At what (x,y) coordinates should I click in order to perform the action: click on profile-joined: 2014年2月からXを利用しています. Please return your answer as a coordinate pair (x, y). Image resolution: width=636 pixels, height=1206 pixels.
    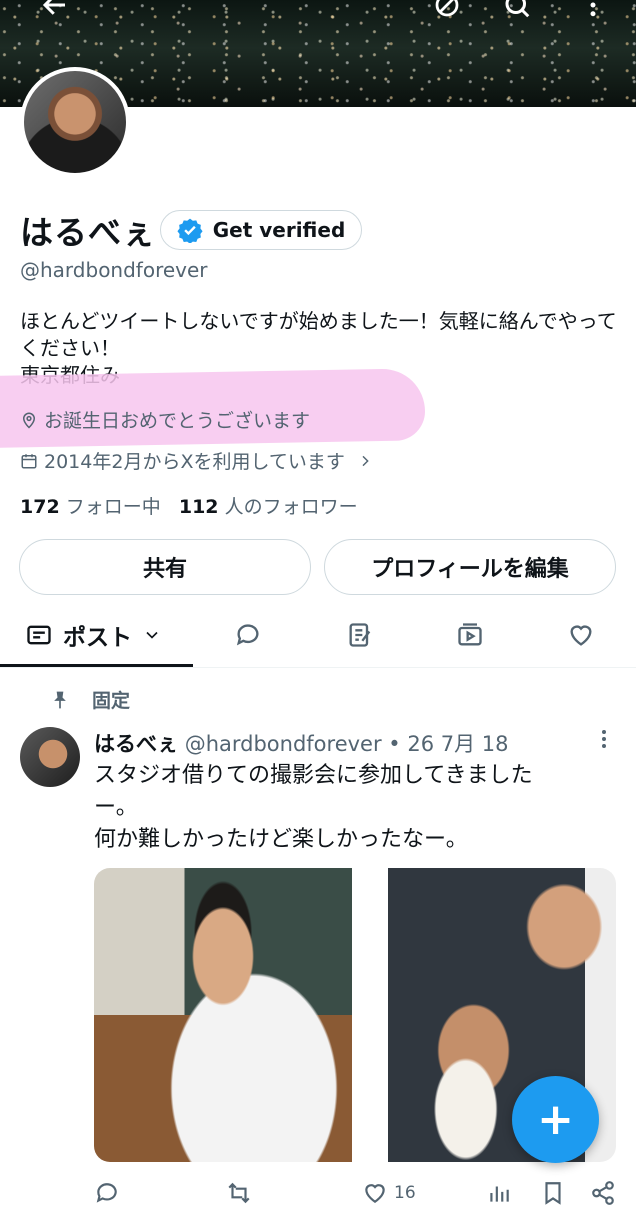
    Looking at the image, I should click on (196, 460).